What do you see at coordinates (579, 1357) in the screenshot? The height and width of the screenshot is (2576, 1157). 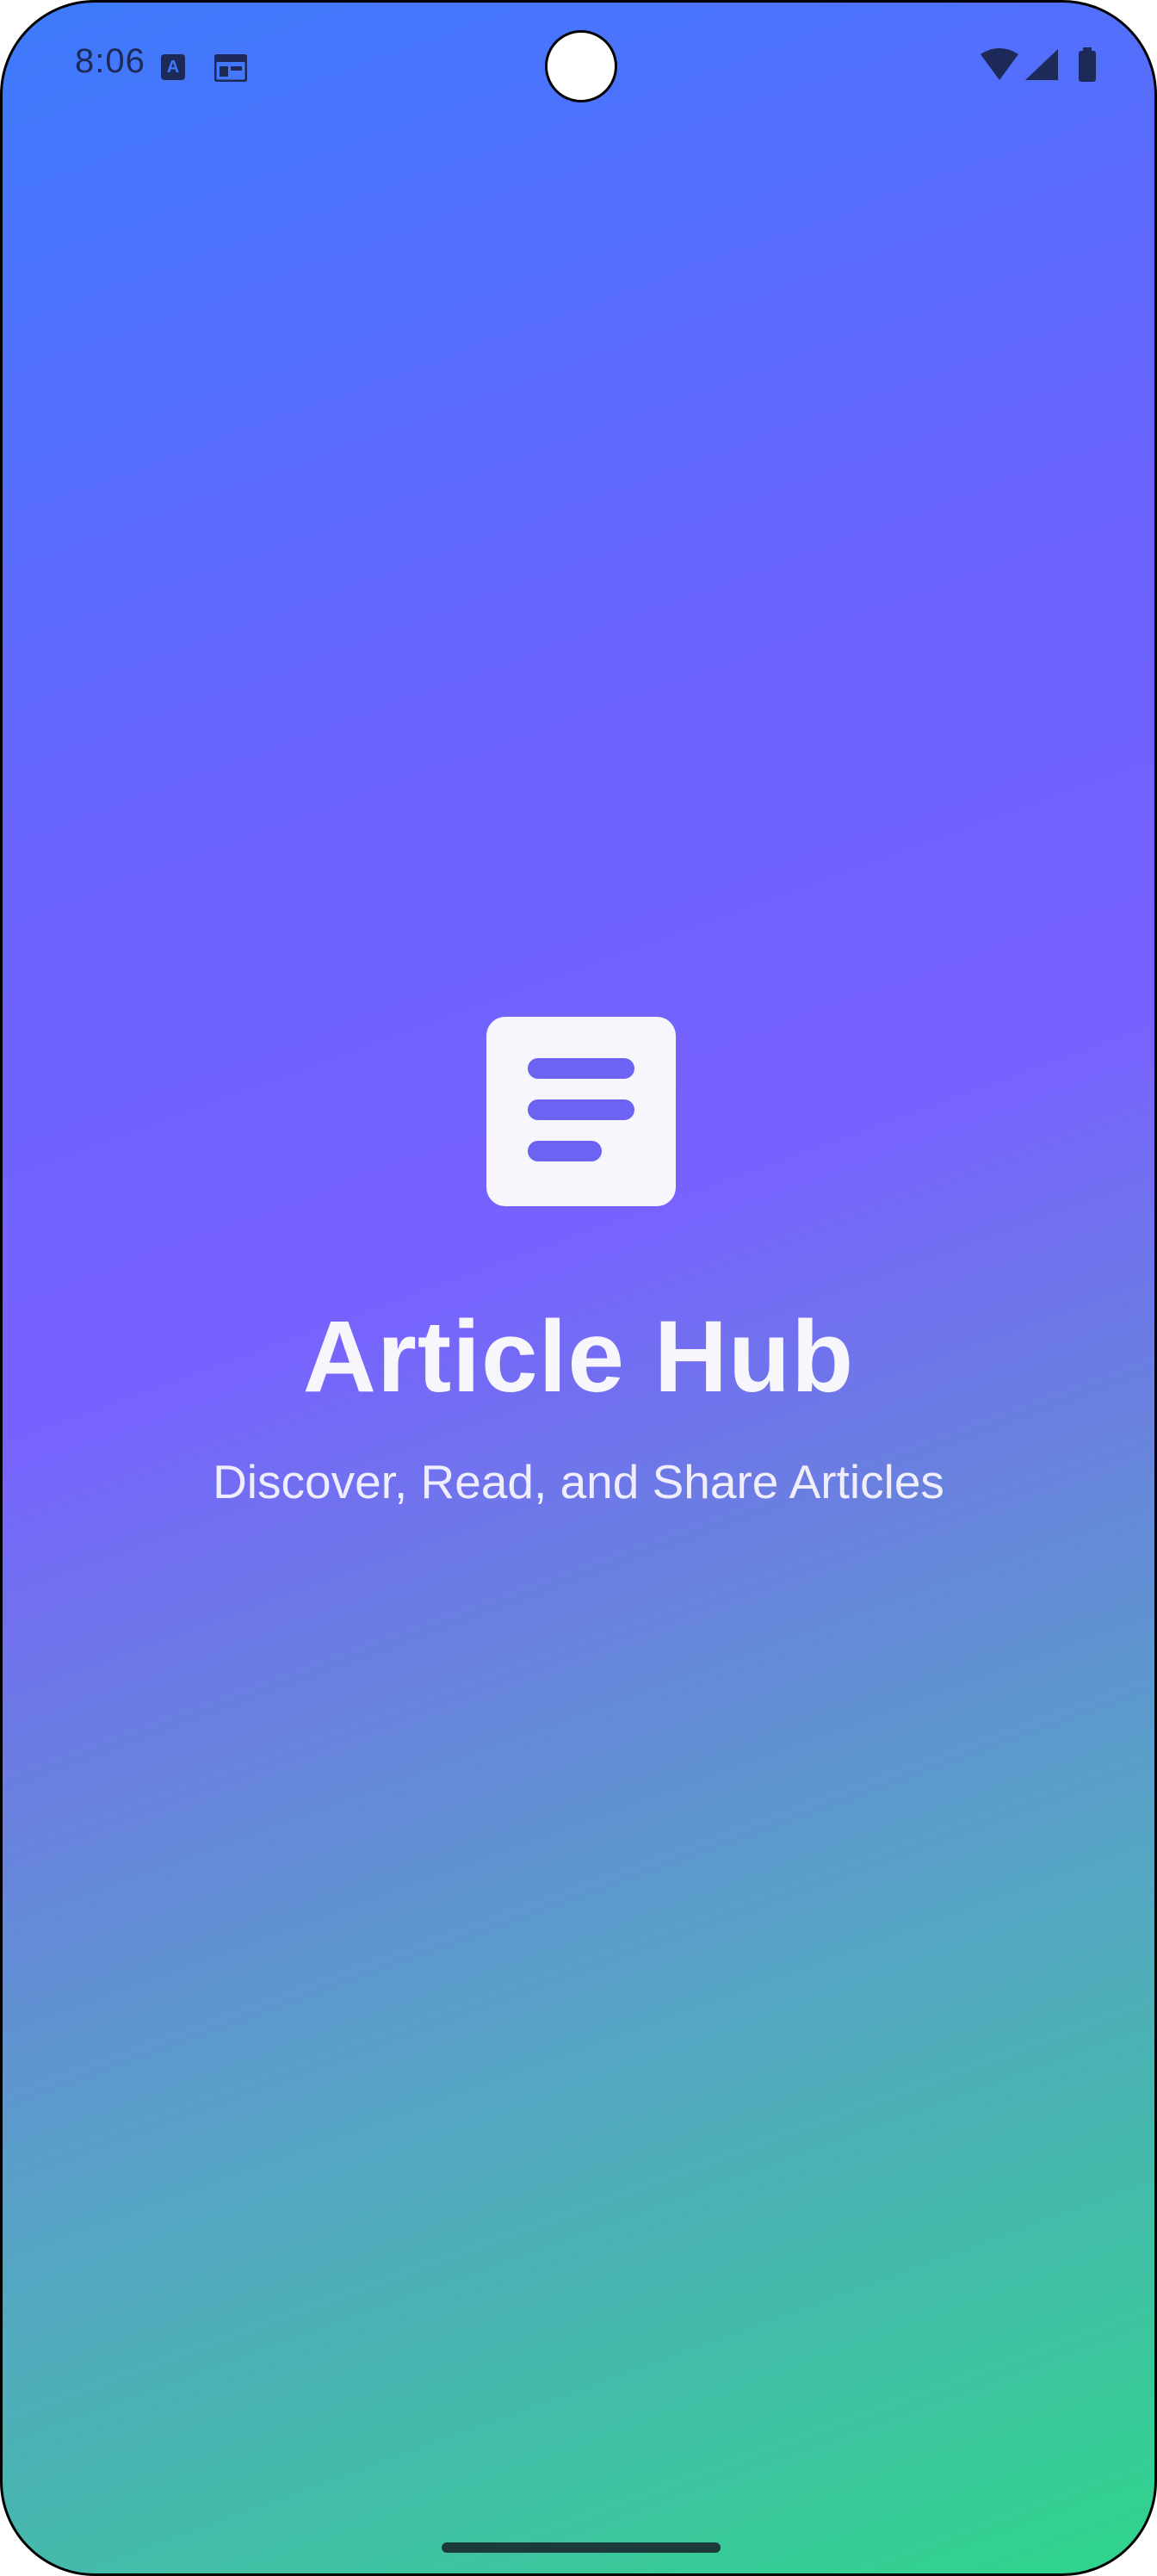 I see `app-title: Article Hub` at bounding box center [579, 1357].